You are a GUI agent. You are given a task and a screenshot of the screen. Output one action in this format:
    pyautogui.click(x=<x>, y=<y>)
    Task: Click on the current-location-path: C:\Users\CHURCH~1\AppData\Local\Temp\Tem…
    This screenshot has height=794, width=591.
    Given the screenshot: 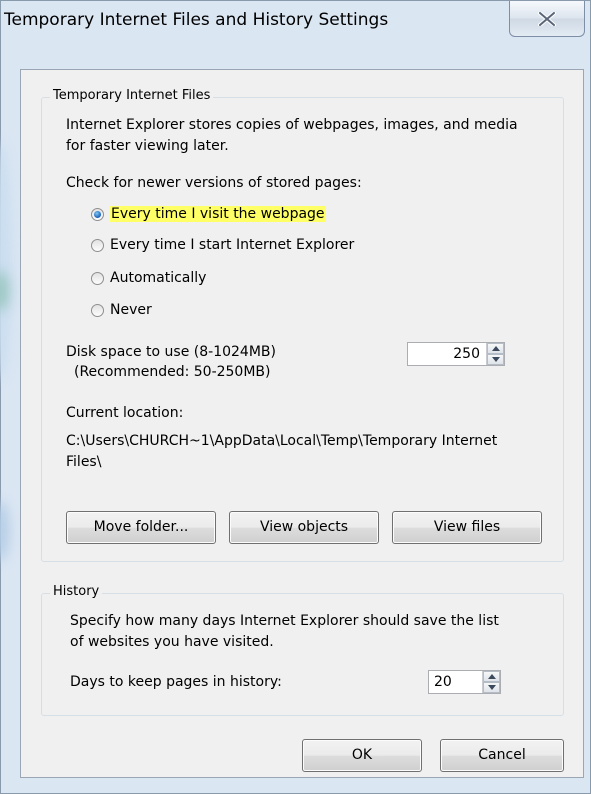 What is the action you would take?
    pyautogui.click(x=282, y=441)
    